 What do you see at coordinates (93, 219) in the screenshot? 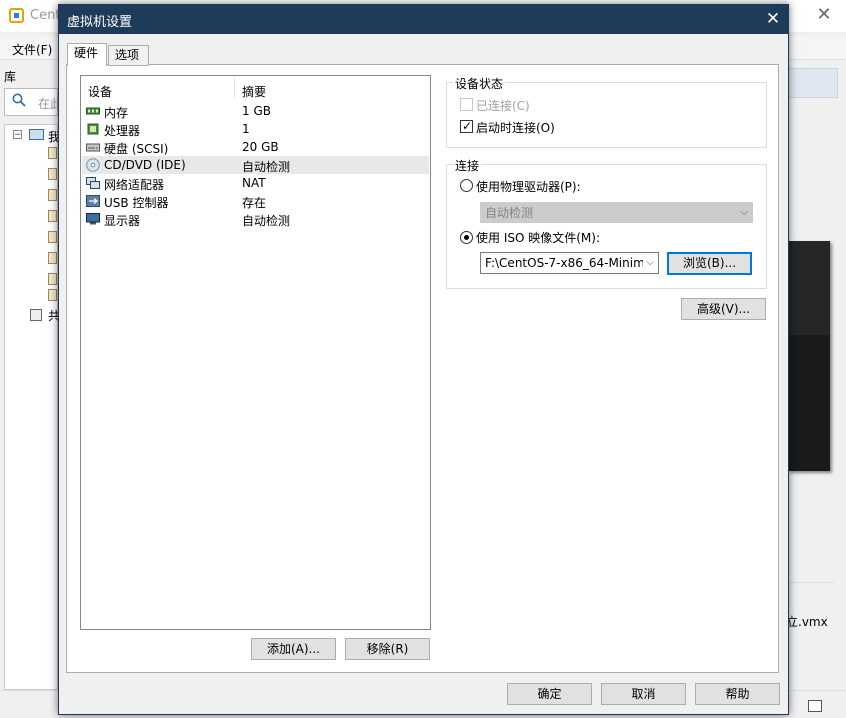
I see `monitor-icon` at bounding box center [93, 219].